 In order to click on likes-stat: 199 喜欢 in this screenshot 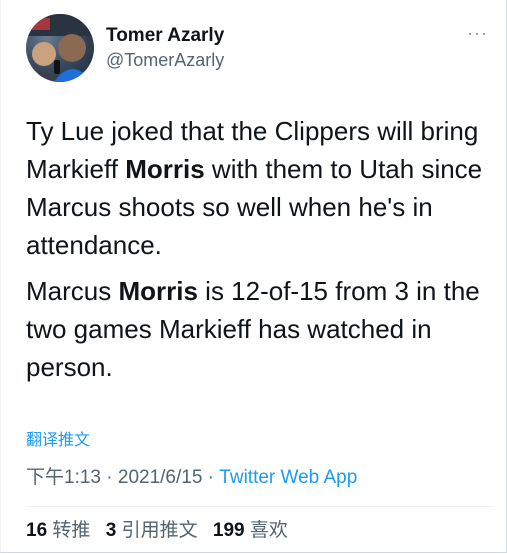, I will do `click(250, 530)`.